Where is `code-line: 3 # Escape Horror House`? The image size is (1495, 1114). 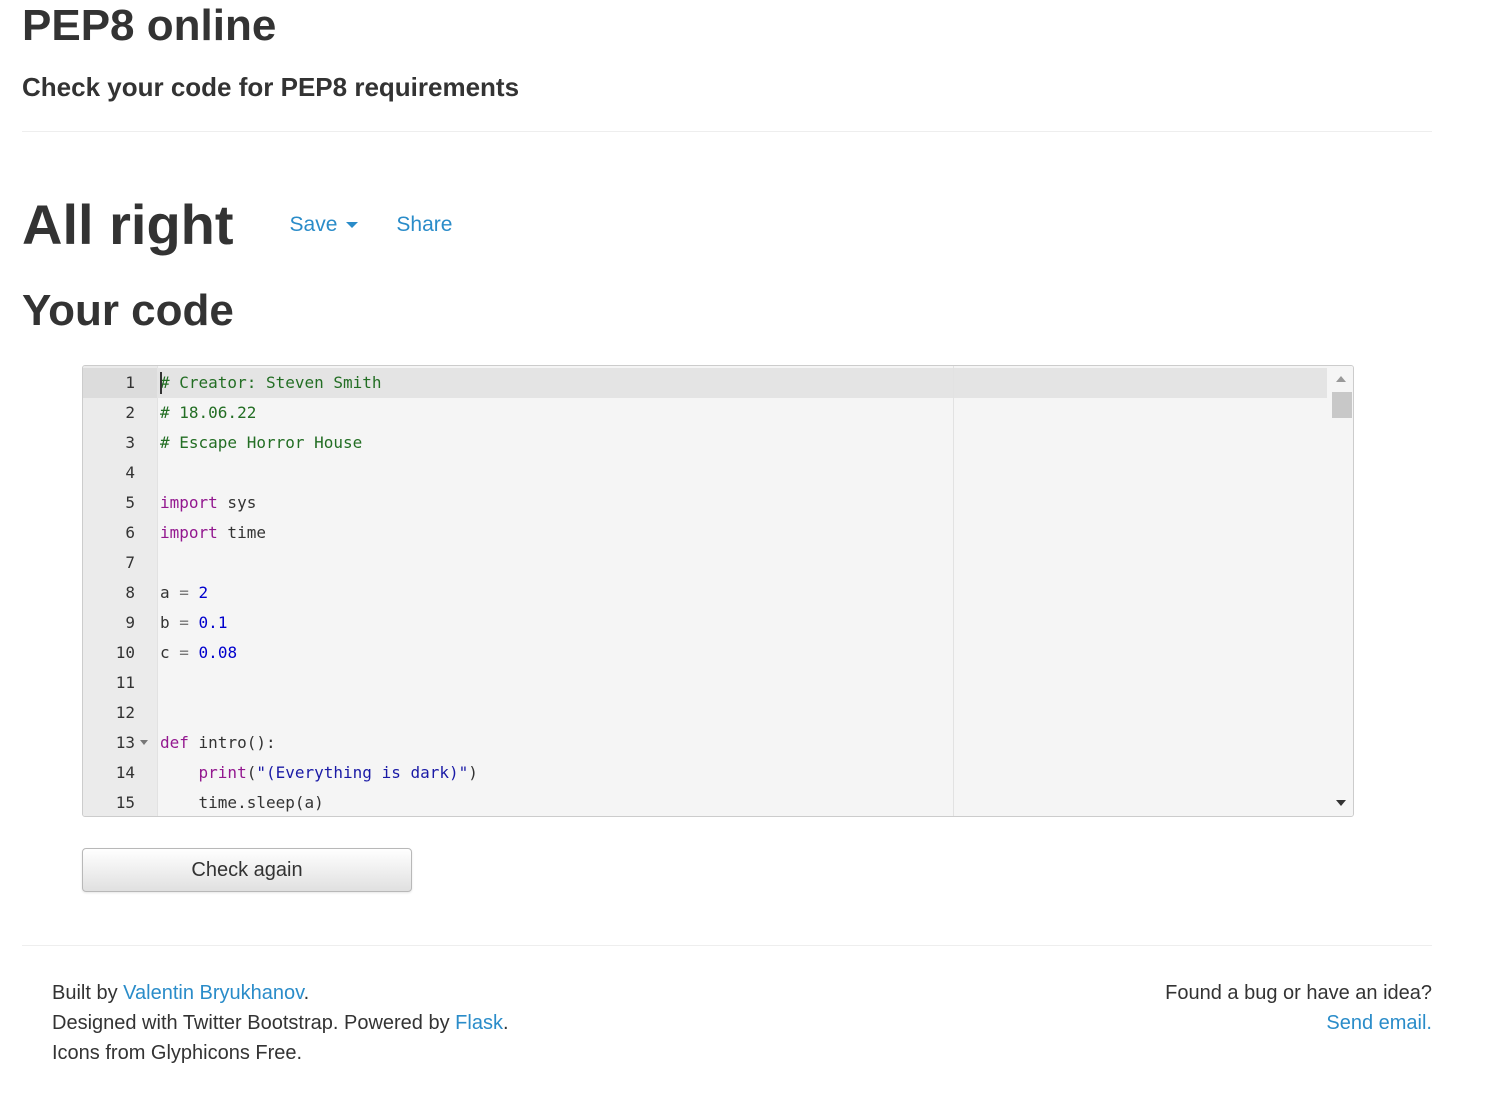
code-line: 3 # Escape Horror House is located at coordinates (705, 443).